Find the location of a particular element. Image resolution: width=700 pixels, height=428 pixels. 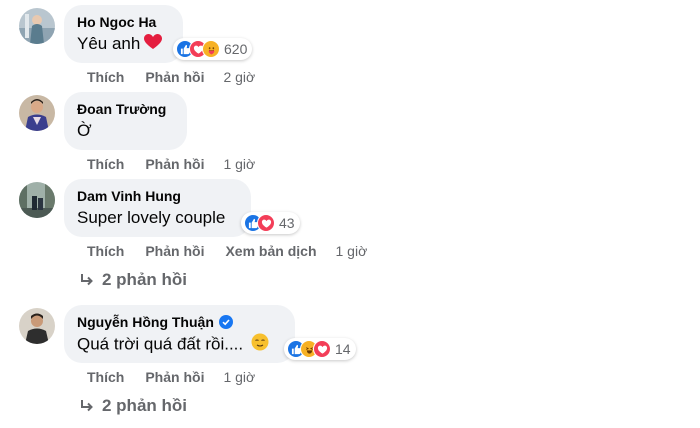

heart-icon is located at coordinates (153, 44).